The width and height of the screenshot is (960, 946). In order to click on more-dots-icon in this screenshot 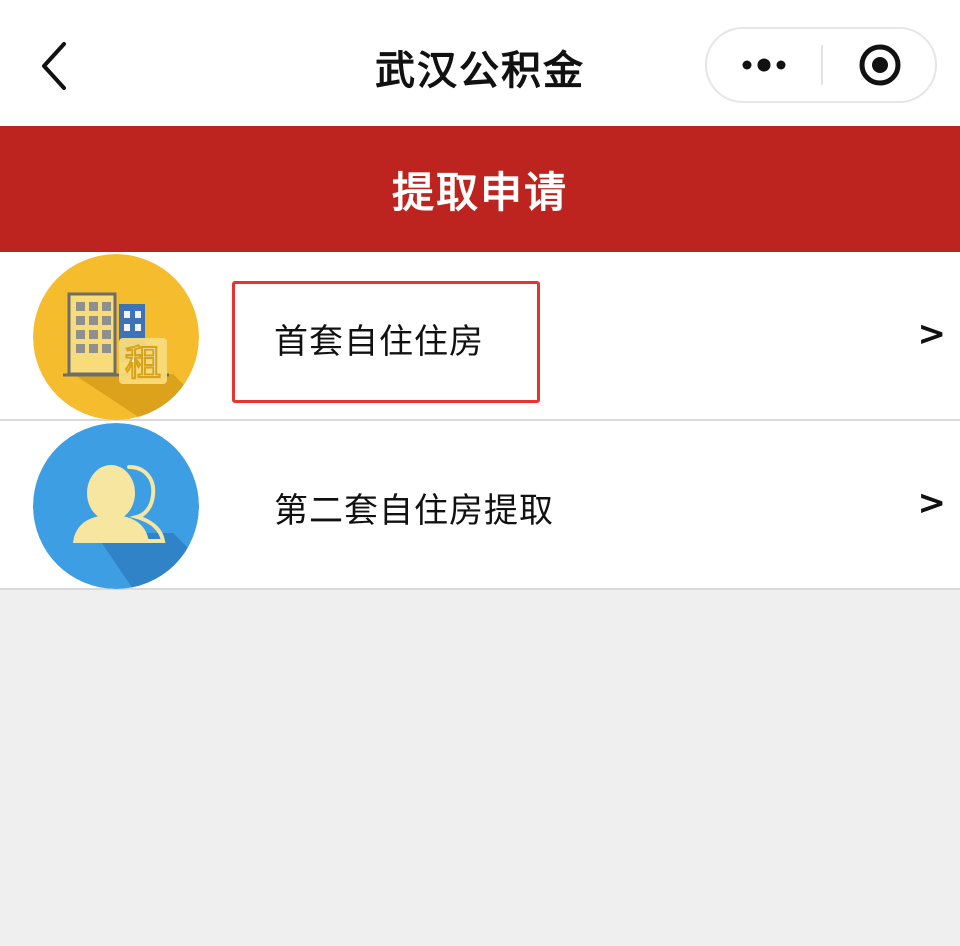, I will do `click(764, 65)`.